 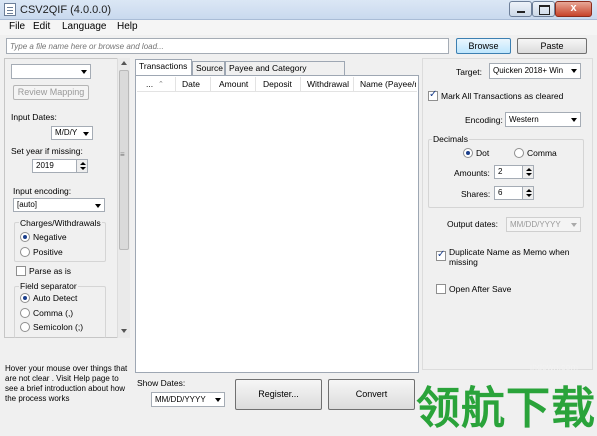 I want to click on negative-label: Negative, so click(x=50, y=237).